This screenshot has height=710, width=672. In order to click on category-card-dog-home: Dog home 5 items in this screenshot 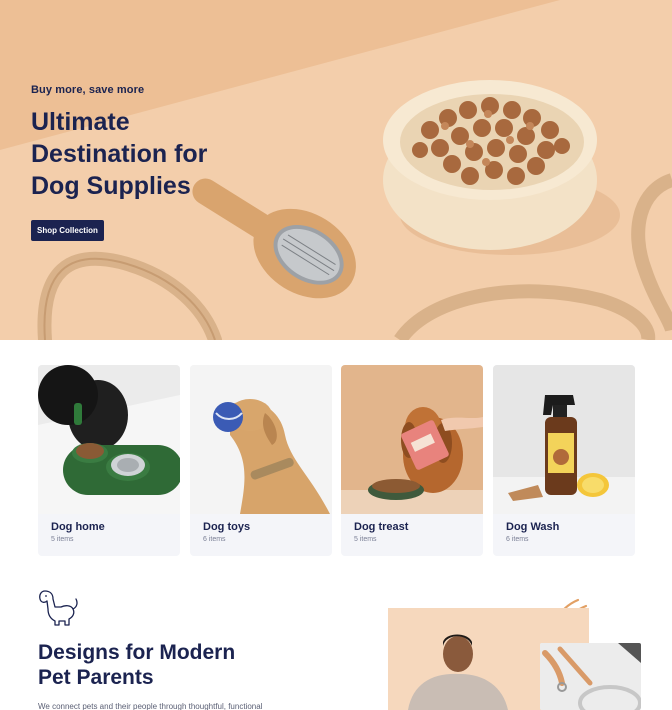, I will do `click(109, 460)`.